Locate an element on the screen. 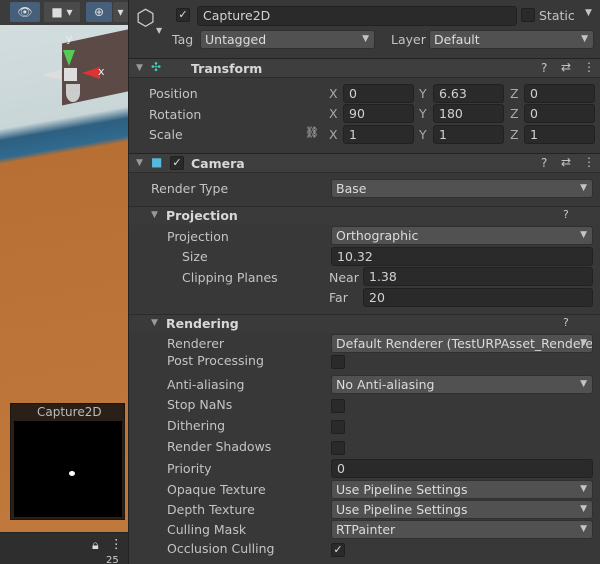 Image resolution: width=600 pixels, height=564 pixels. lock-icon: 🔒︎ is located at coordinates (95, 545).